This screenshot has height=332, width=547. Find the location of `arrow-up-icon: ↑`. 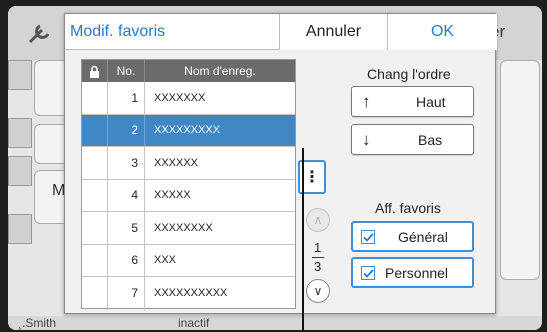

arrow-up-icon: ↑ is located at coordinates (366, 101).